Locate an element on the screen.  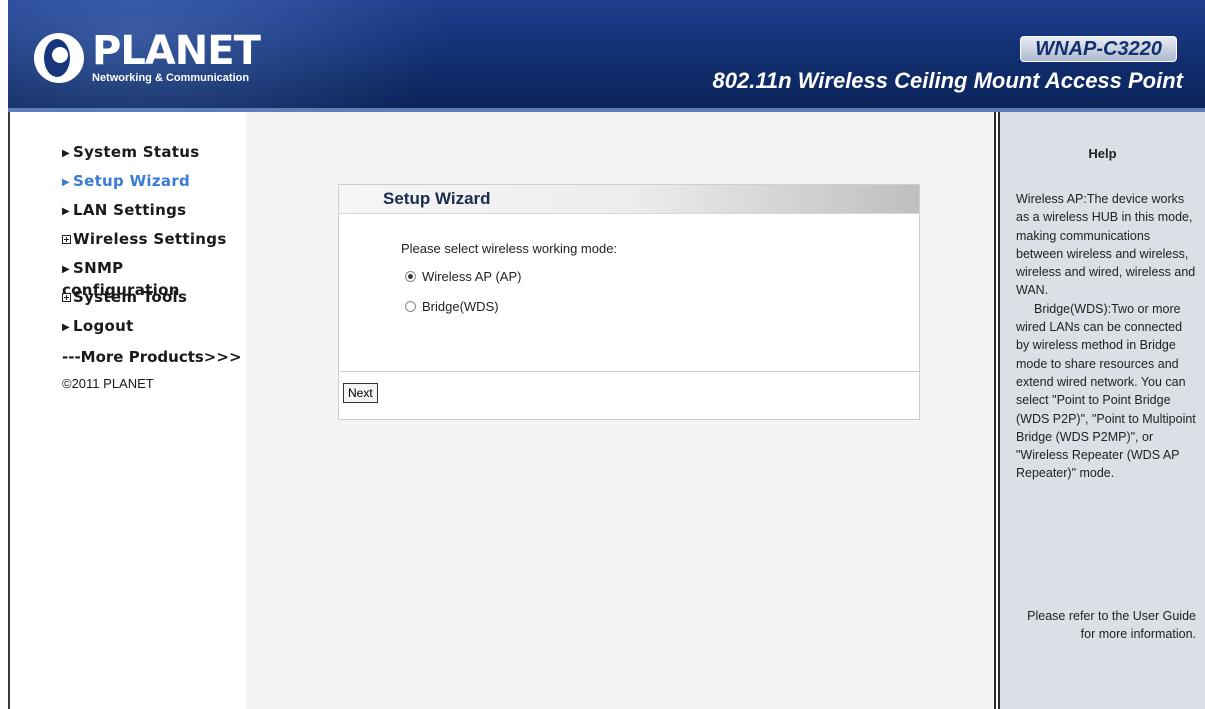
sidebar-item-system-status: ▶ System Status is located at coordinates (154, 156).